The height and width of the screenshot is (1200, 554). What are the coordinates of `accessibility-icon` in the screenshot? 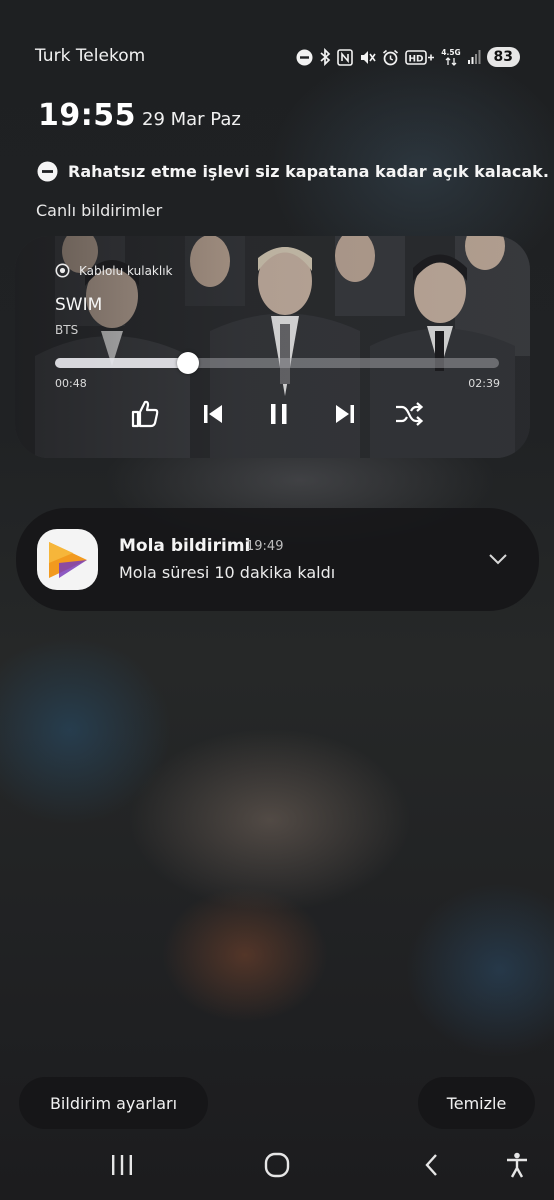 It's located at (517, 1165).